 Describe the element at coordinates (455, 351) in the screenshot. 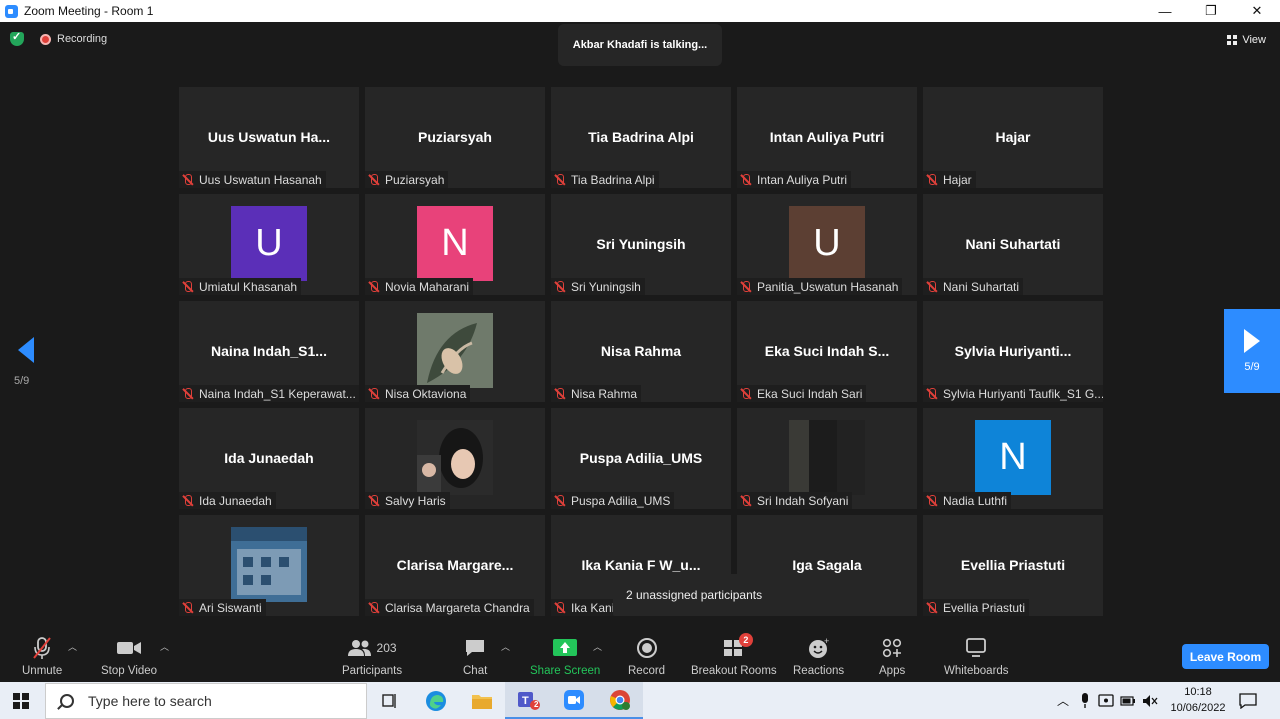

I see `participant-tile: Nisa Oktaviona` at that location.